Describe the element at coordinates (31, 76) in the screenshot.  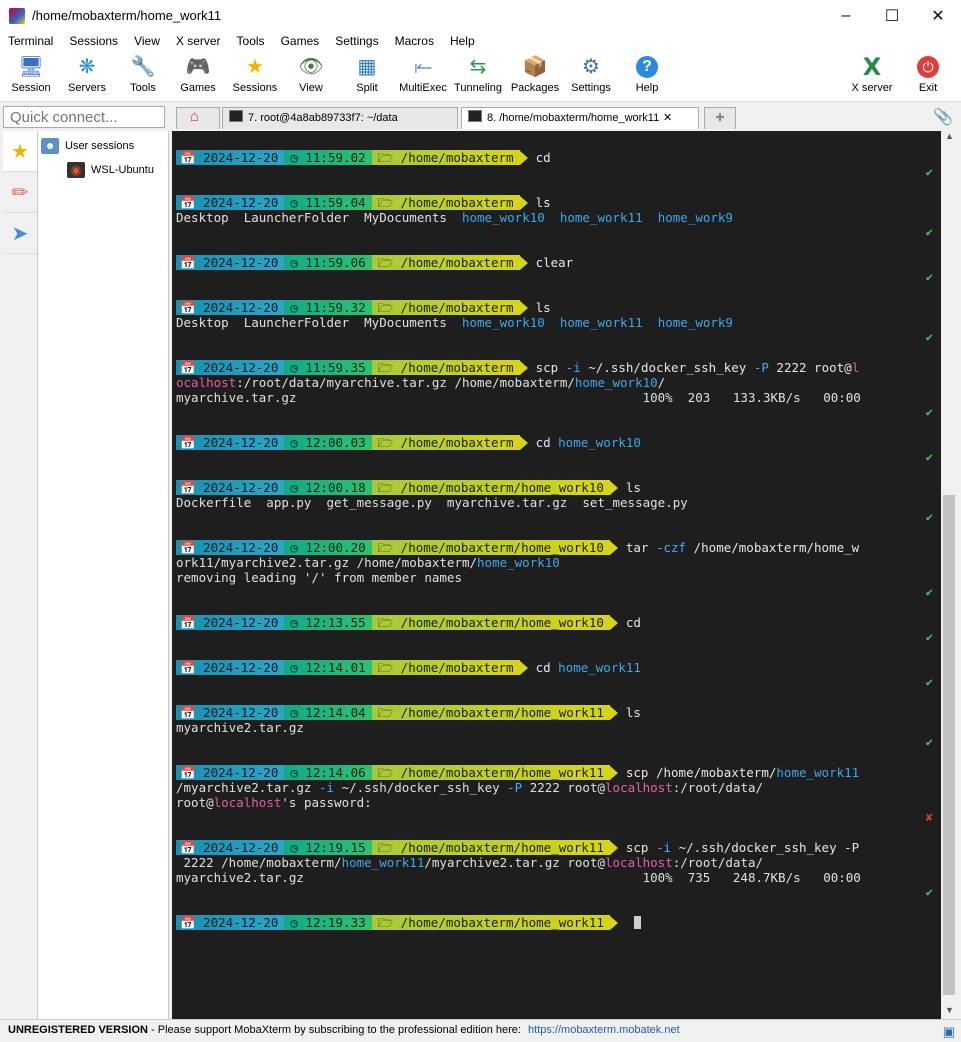
I see `session-button: 🖥 Session` at that location.